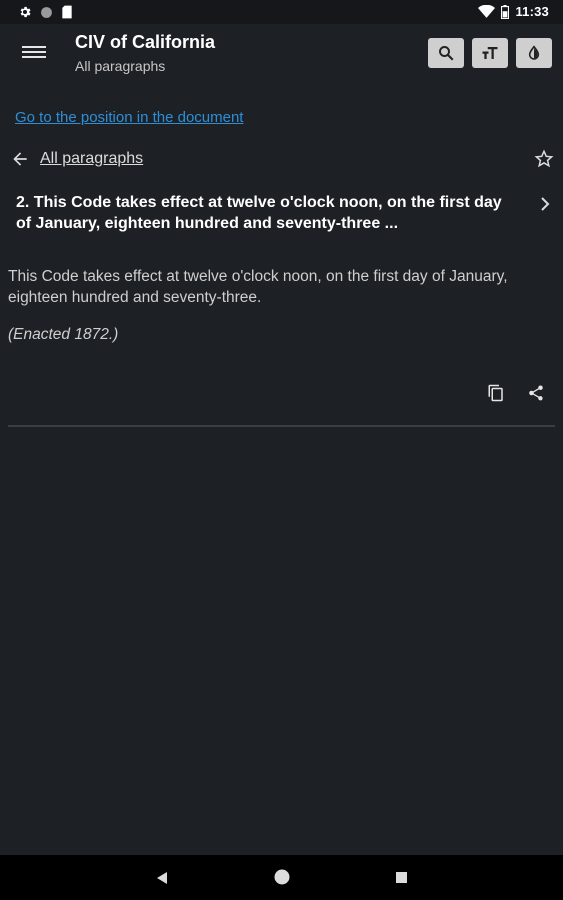  I want to click on system-navigation-bar, so click(281, 877).